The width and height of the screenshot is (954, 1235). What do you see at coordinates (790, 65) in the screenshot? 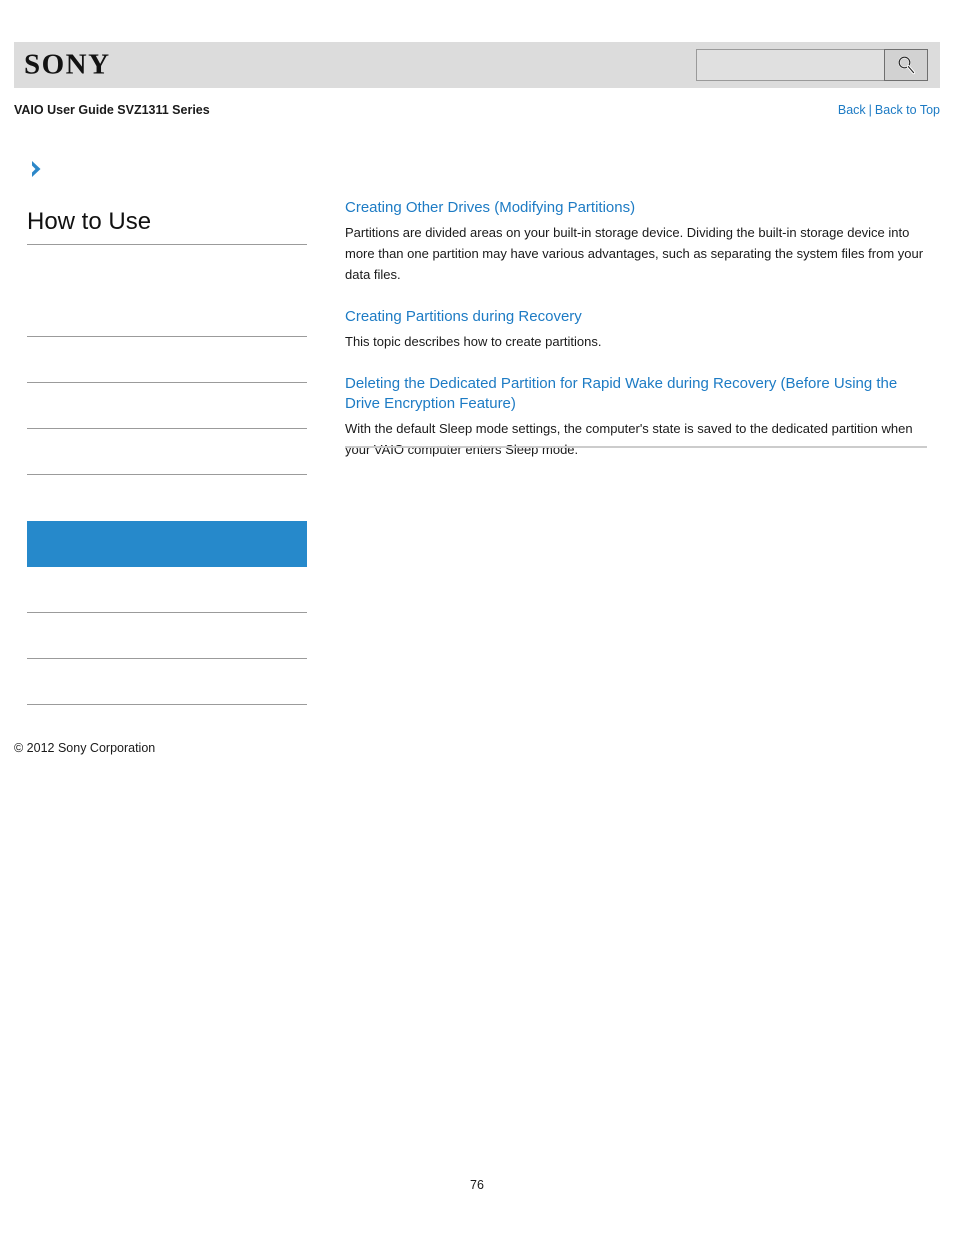
I see `search-input` at bounding box center [790, 65].